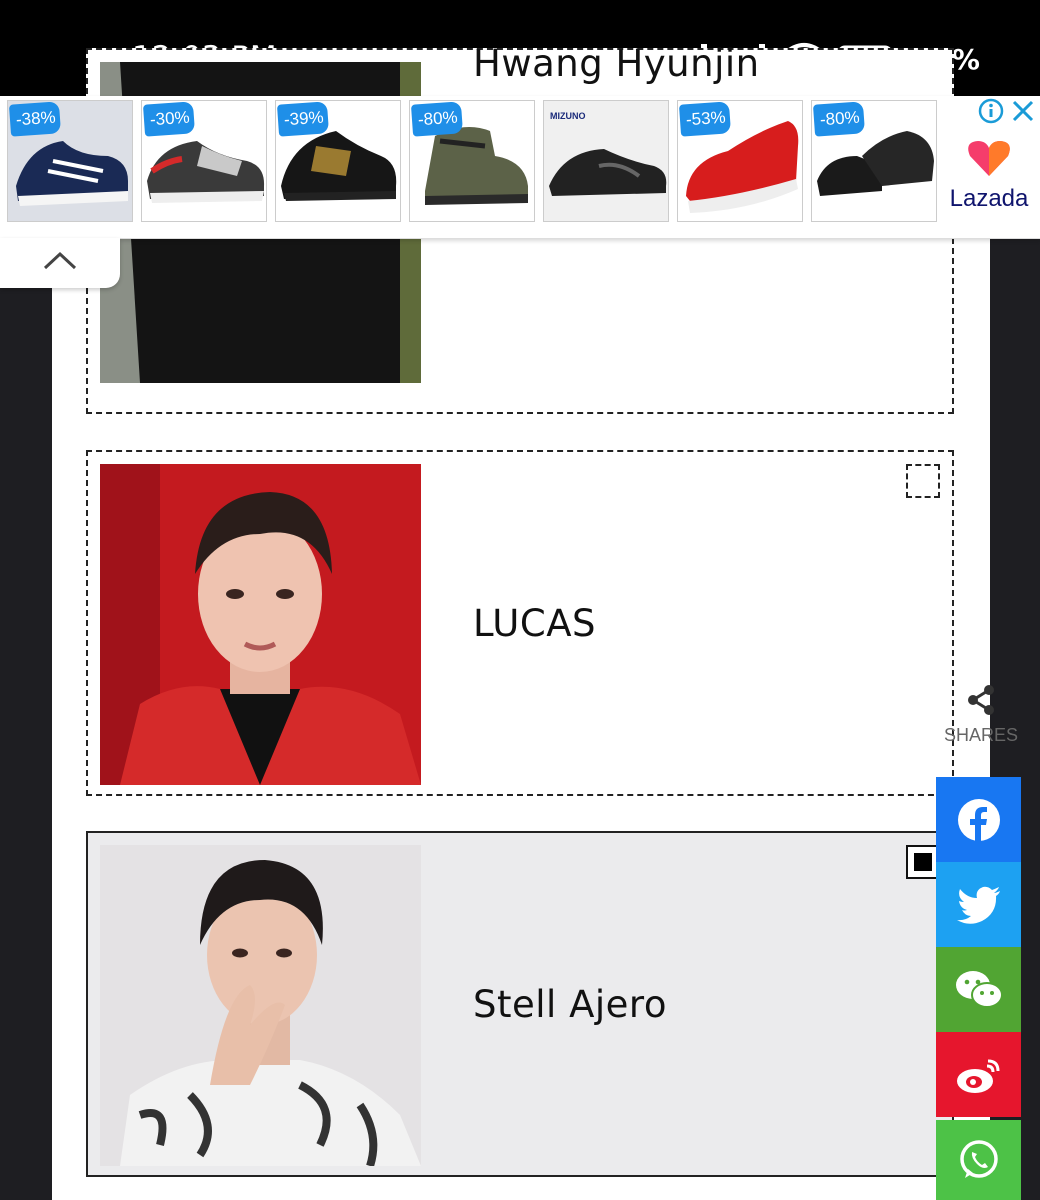 Image resolution: width=1040 pixels, height=1200 pixels. What do you see at coordinates (740, 161) in the screenshot?
I see `ad-product: -53%` at bounding box center [740, 161].